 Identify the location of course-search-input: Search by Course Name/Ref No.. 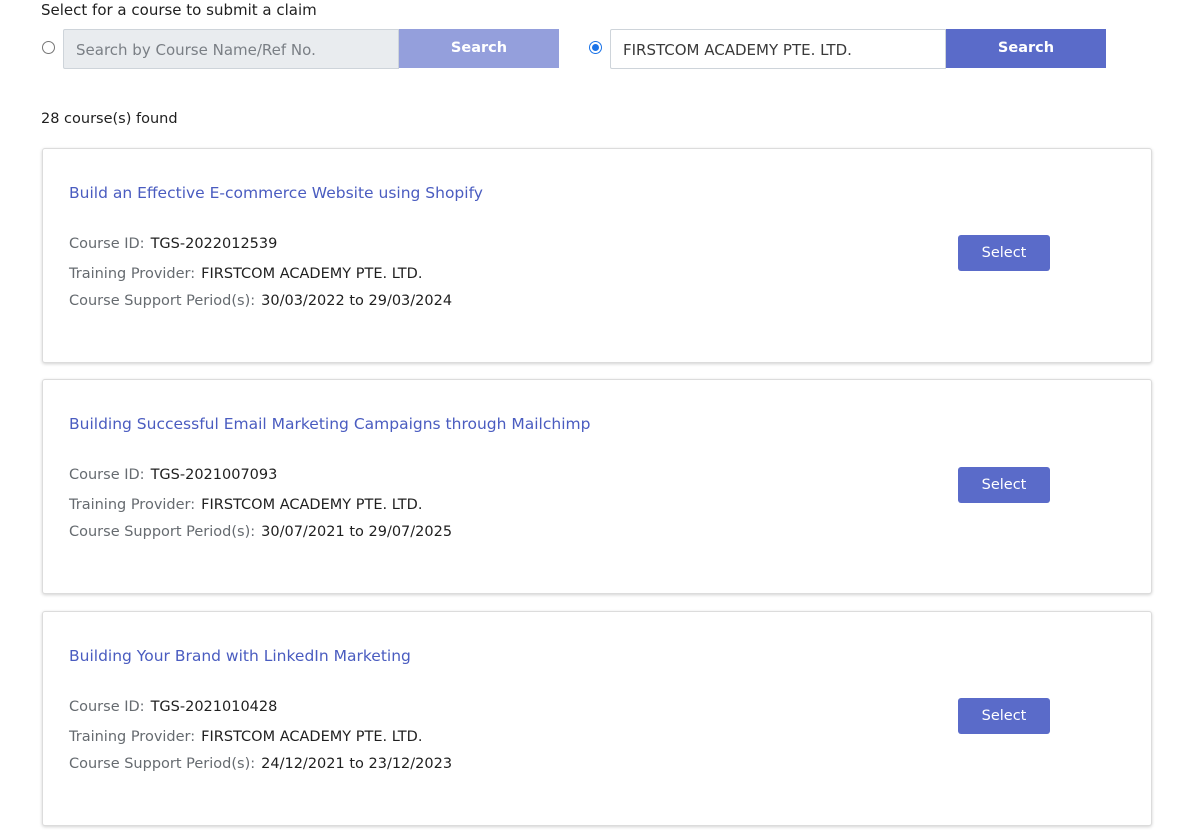
(231, 49).